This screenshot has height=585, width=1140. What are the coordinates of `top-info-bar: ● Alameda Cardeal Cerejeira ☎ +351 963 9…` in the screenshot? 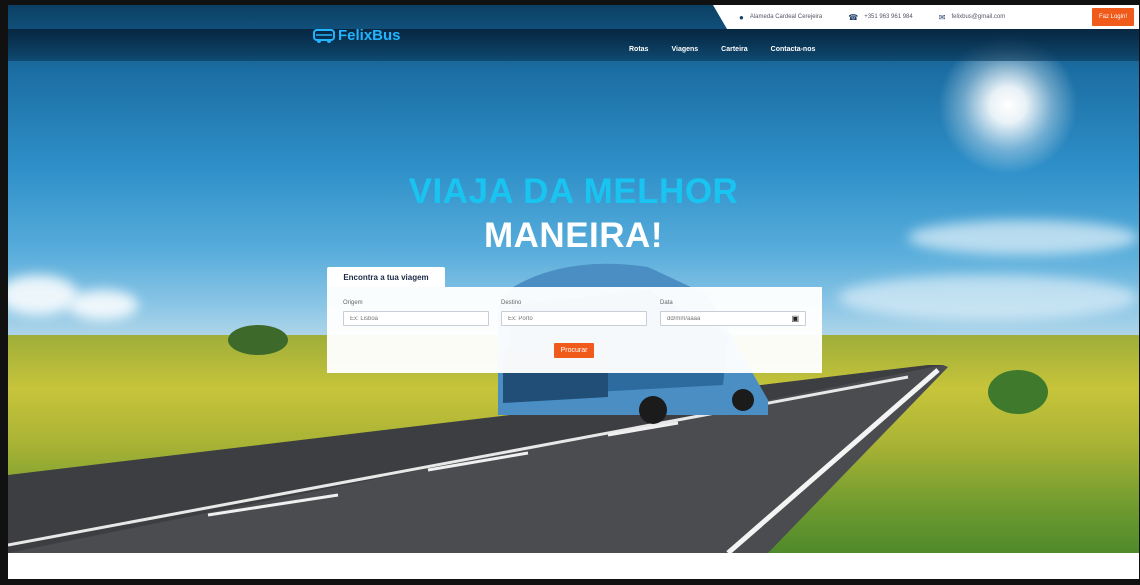 It's located at (926, 17).